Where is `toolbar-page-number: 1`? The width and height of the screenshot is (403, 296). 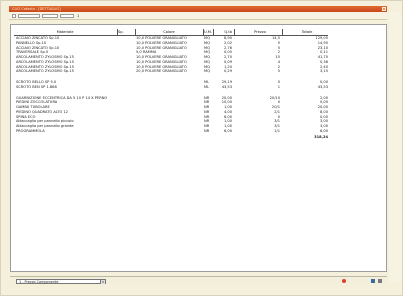
toolbar-page-number: 1 is located at coordinates (78, 15).